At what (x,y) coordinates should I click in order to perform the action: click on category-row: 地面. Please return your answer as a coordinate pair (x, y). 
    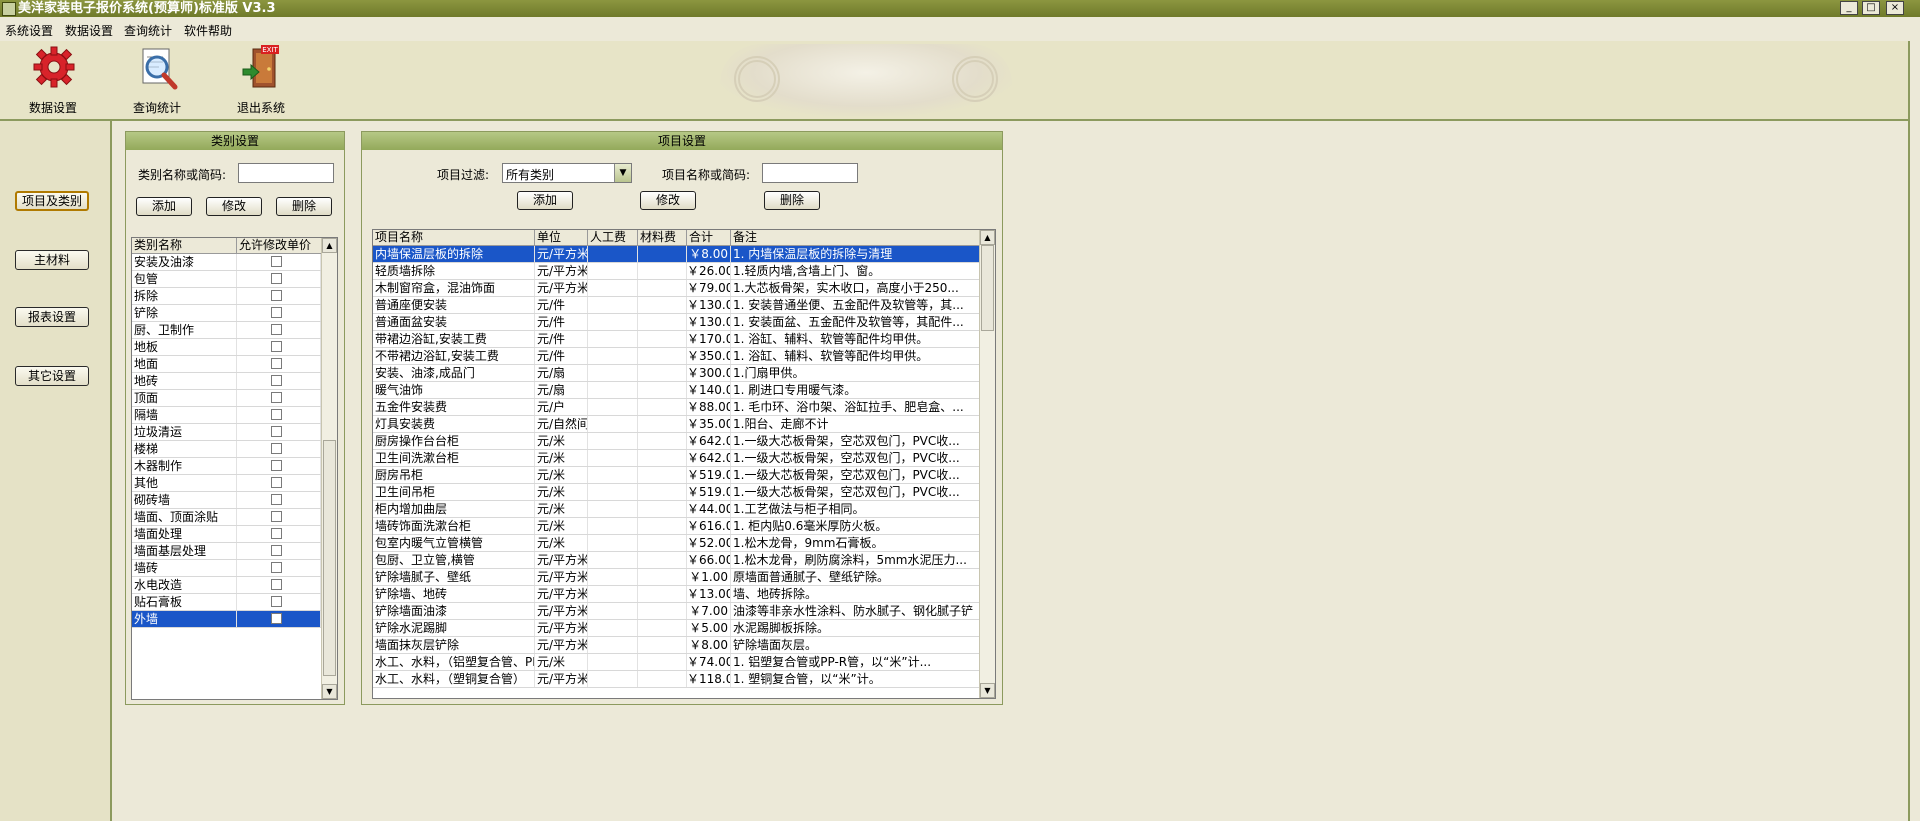
    Looking at the image, I should click on (226, 364).